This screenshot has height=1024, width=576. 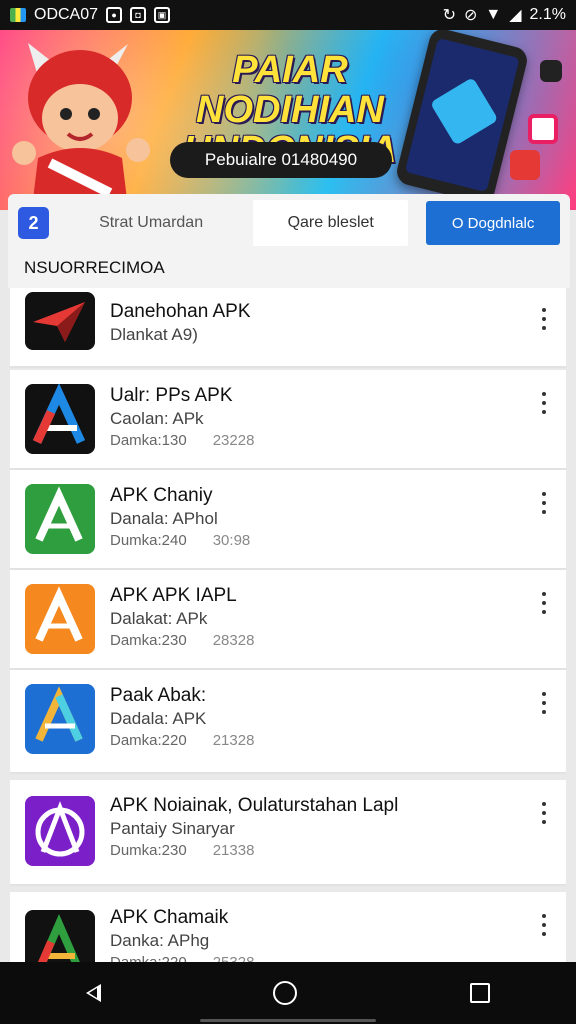 I want to click on home-icon, so click(x=285, y=993).